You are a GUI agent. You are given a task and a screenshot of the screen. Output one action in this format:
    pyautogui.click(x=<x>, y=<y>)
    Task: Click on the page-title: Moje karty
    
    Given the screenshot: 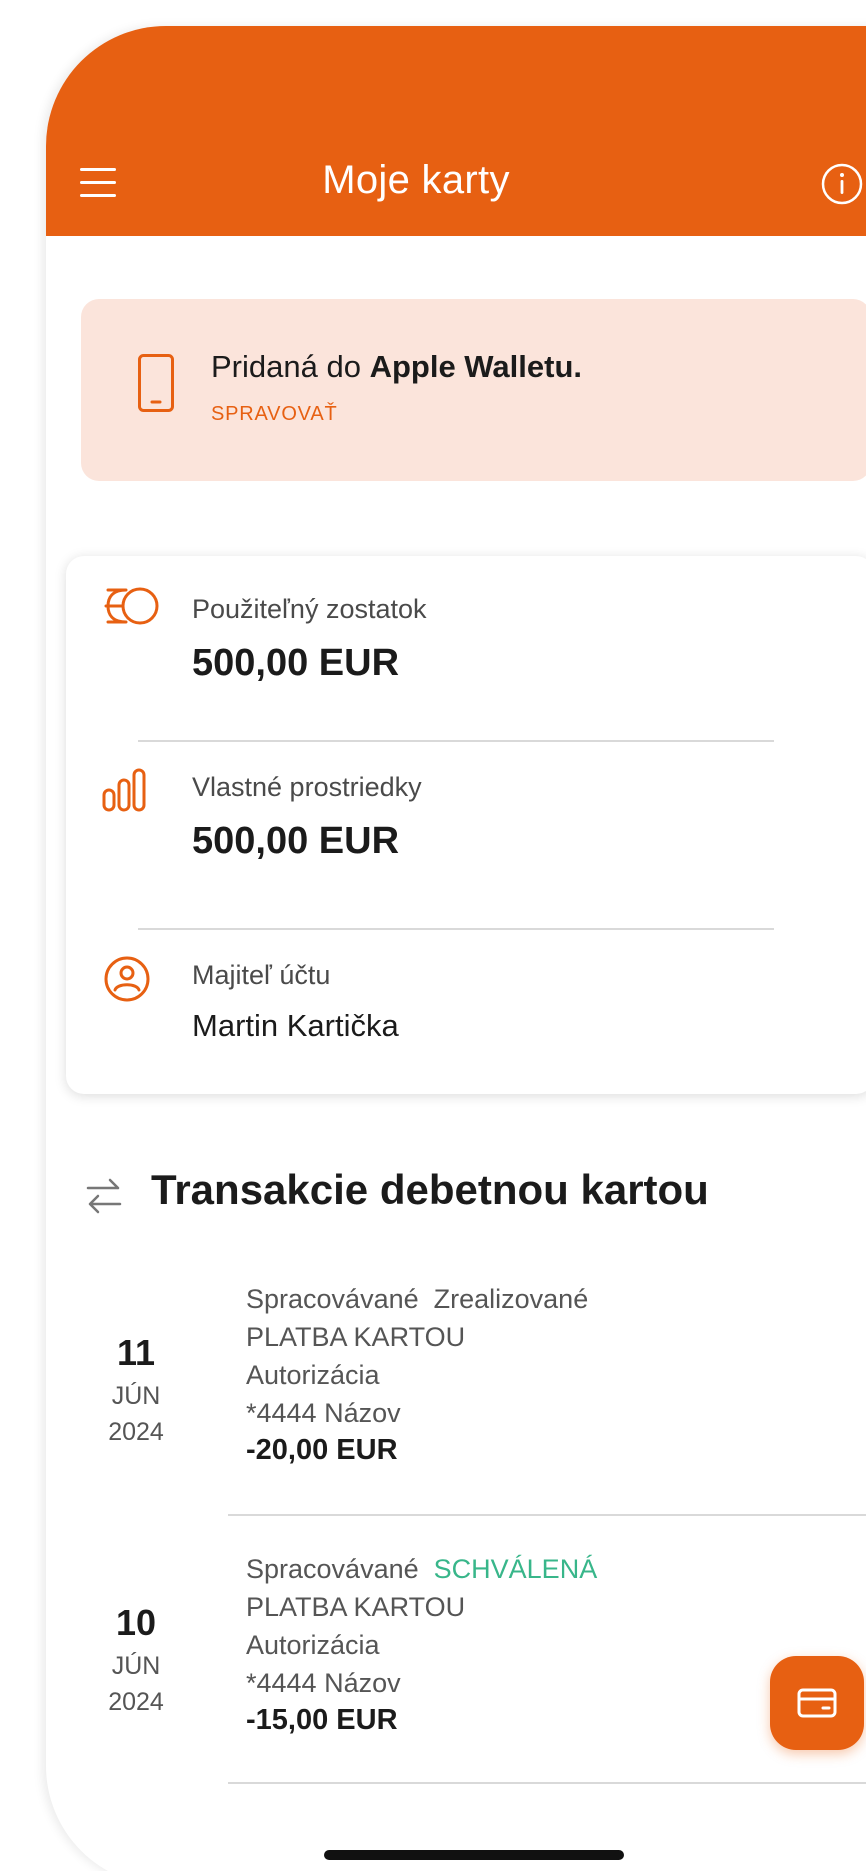 What is the action you would take?
    pyautogui.click(x=416, y=180)
    